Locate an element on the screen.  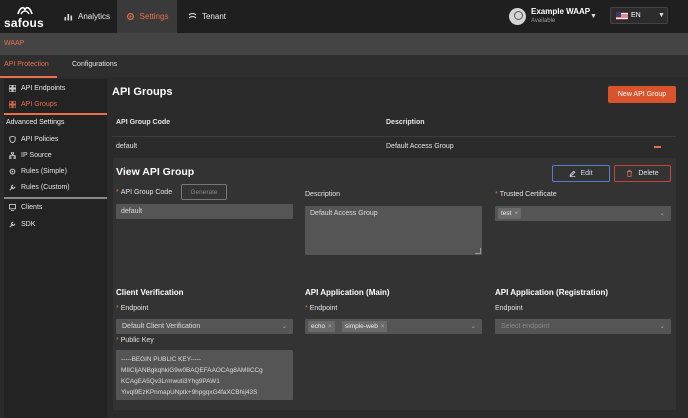
tab-configurations: Configurations is located at coordinates (94, 64).